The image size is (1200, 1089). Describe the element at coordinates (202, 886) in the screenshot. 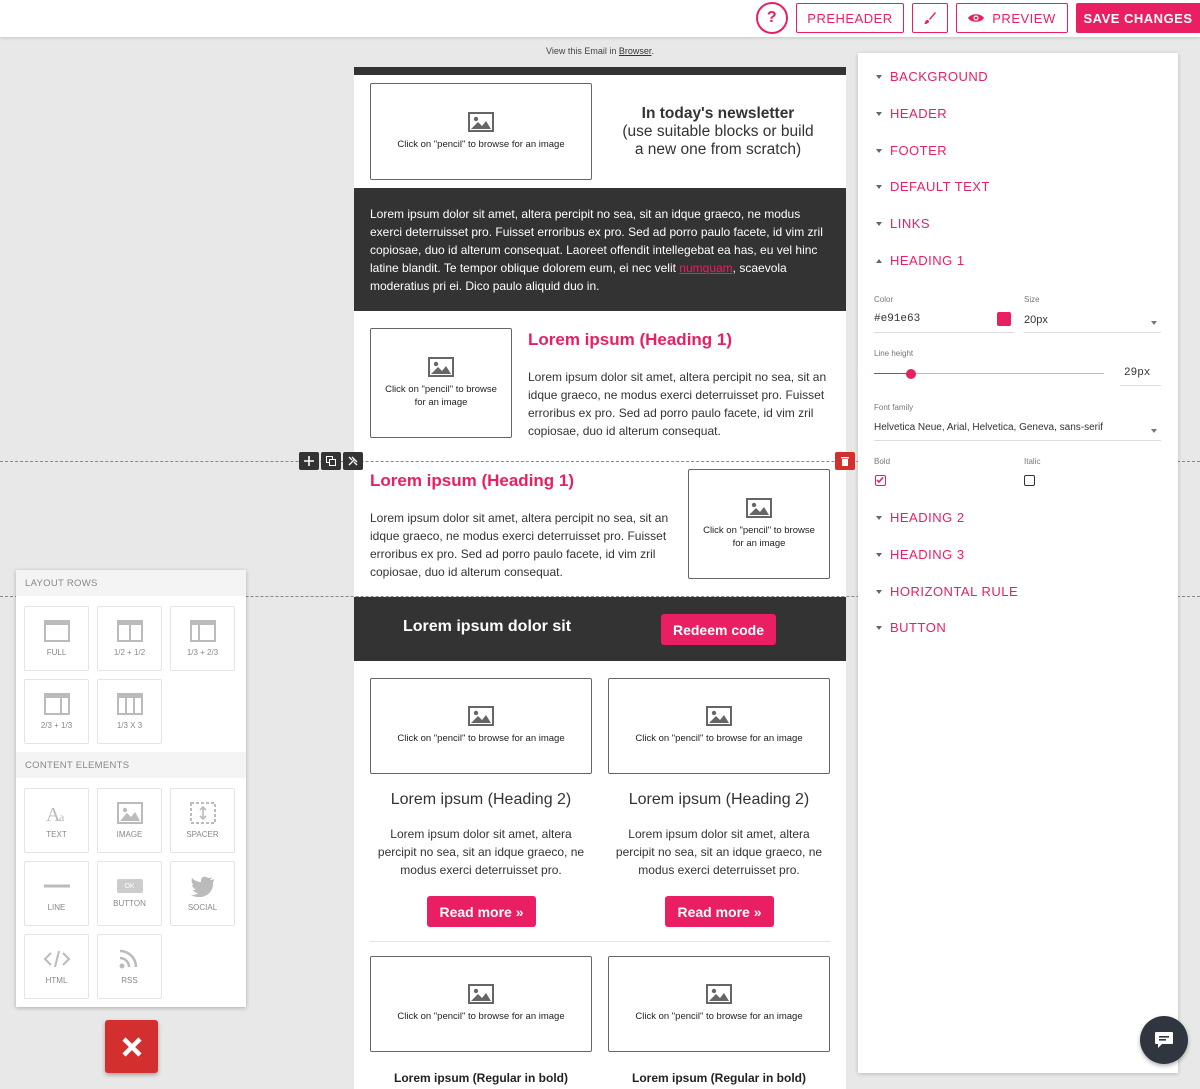

I see `twitter-icon` at that location.